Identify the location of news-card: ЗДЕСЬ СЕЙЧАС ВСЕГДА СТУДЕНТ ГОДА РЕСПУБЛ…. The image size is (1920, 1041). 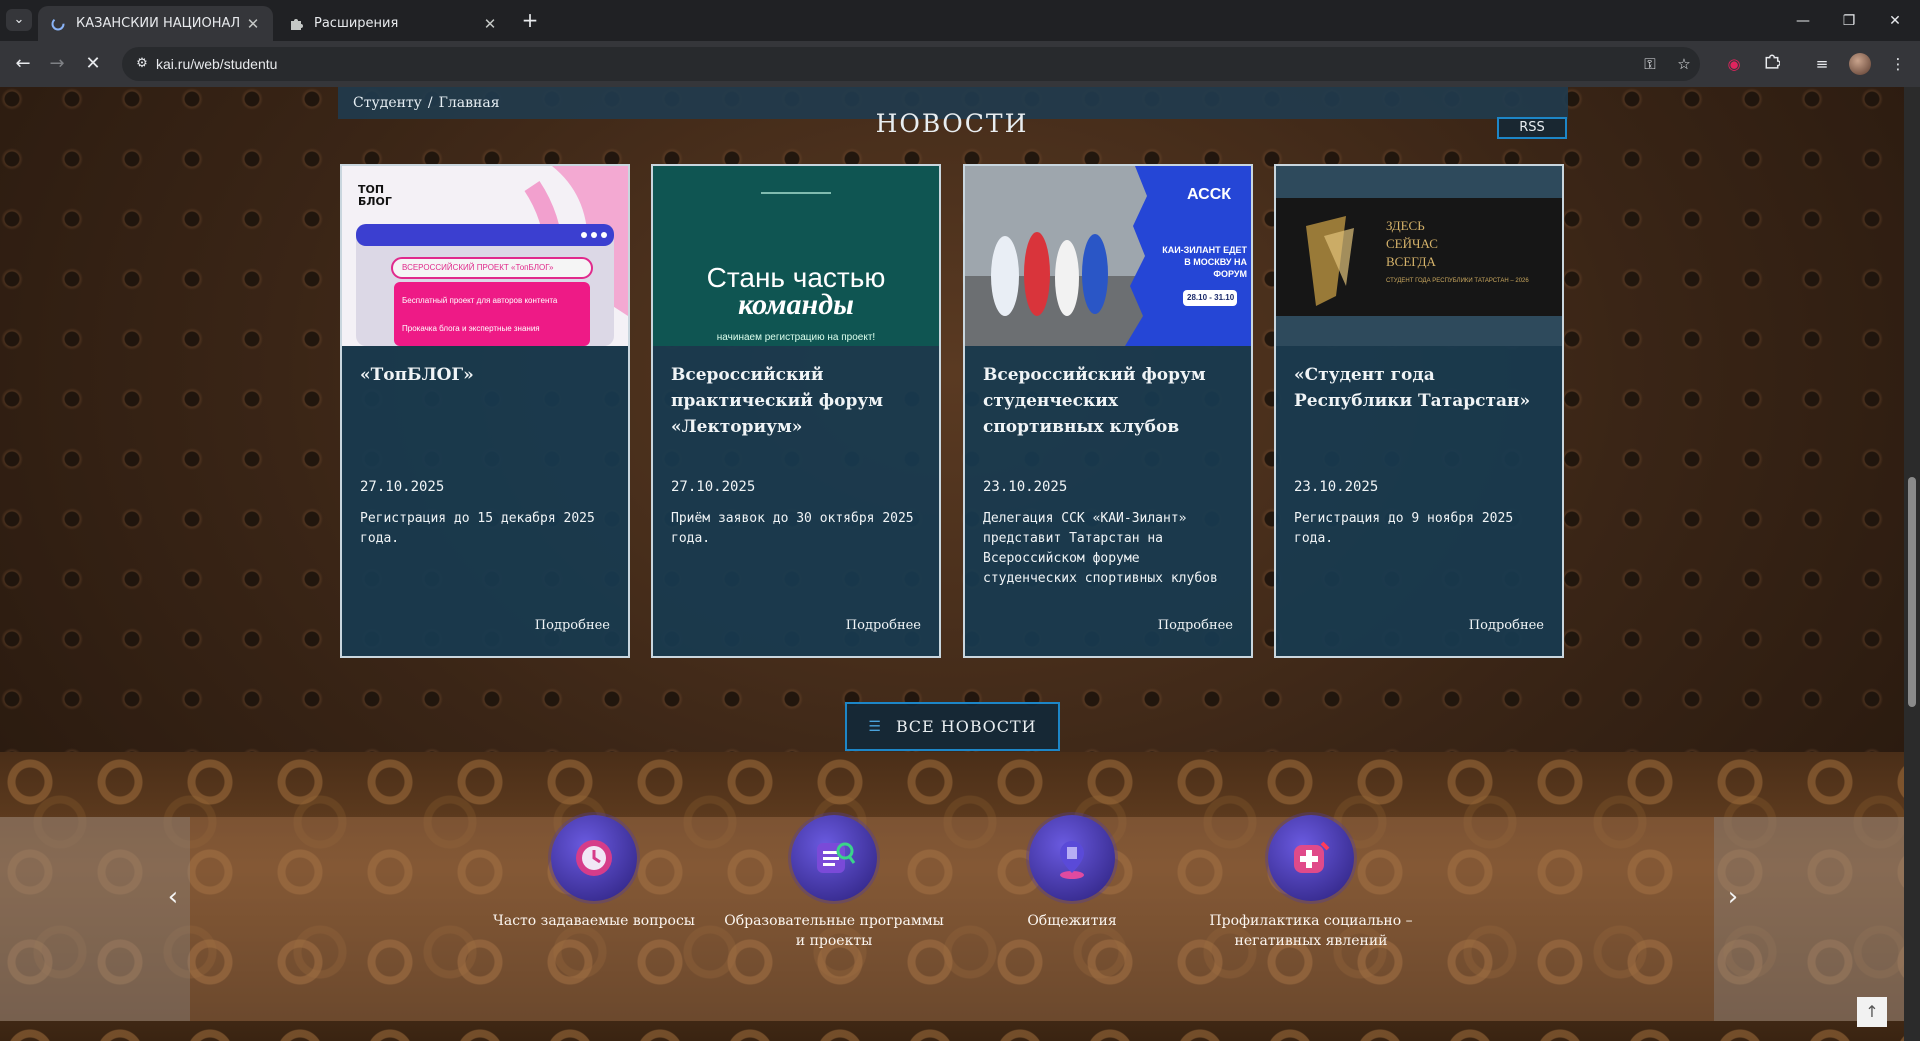
(1419, 411).